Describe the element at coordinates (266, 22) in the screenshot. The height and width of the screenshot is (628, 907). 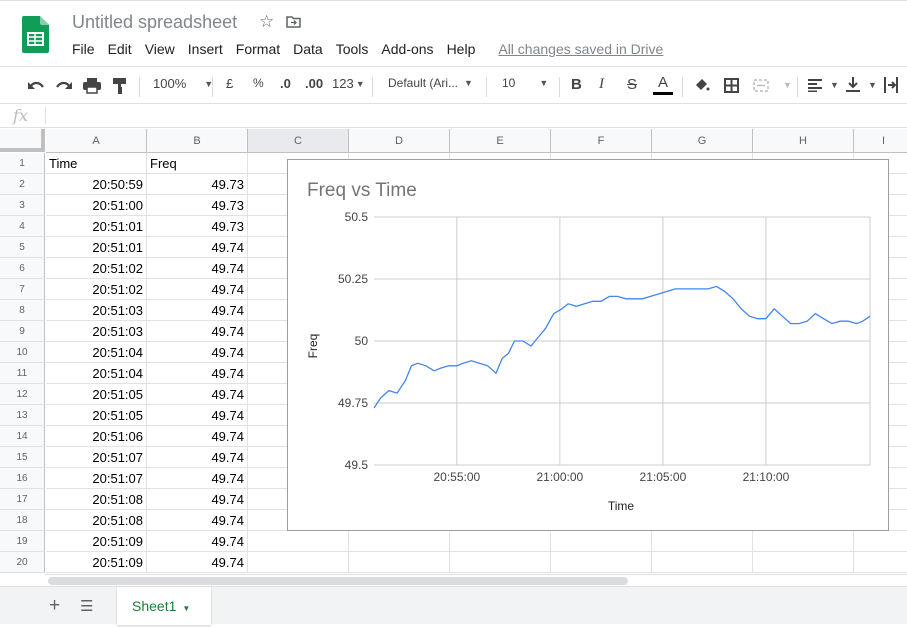
I see `star-icon: ☆` at that location.